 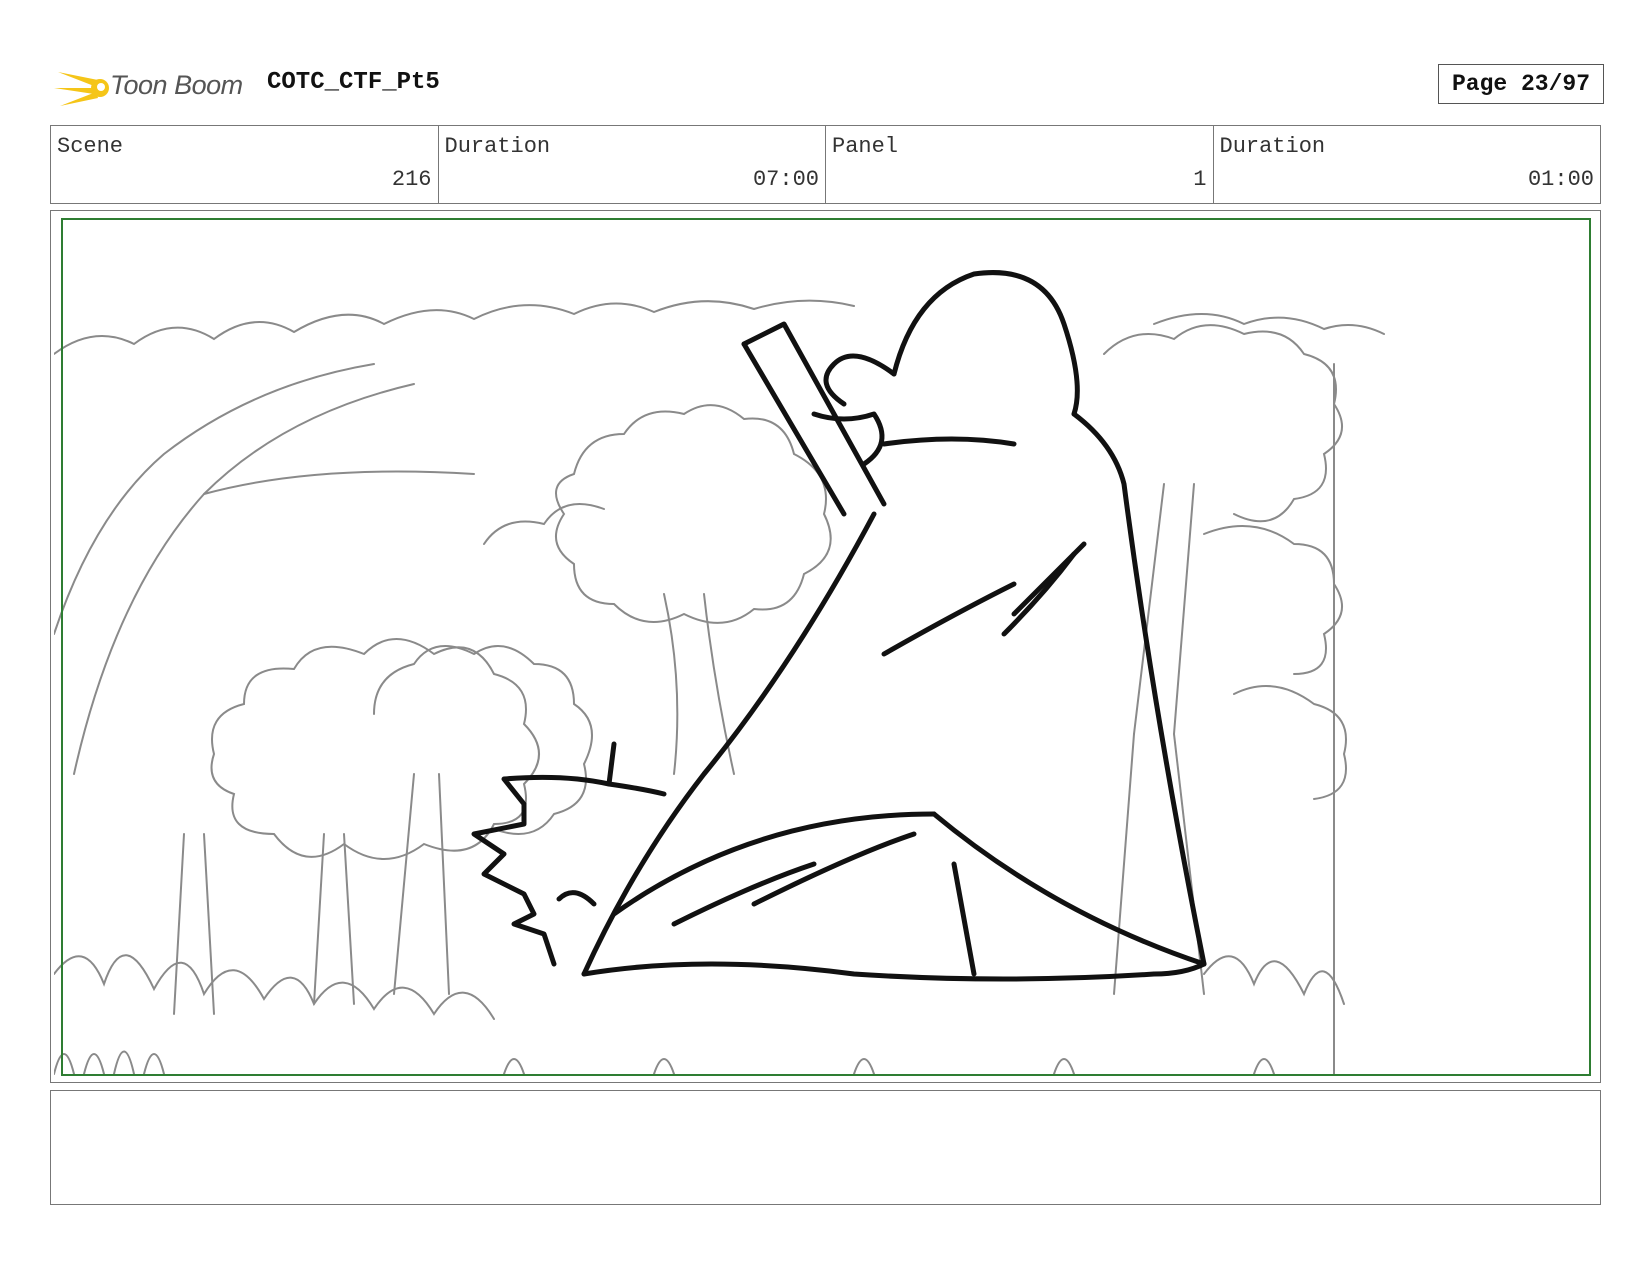 What do you see at coordinates (1200, 179) in the screenshot?
I see `panel-value: 1` at bounding box center [1200, 179].